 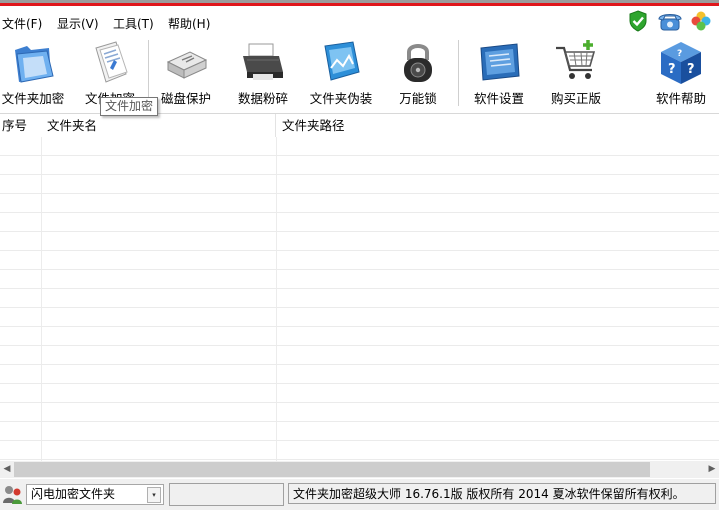 What do you see at coordinates (502, 493) in the screenshot?
I see `copyright-text: 文件夹加密超级大师 16.76.1版 版权所有 2014 夏冰软件保留所有权利。` at bounding box center [502, 493].